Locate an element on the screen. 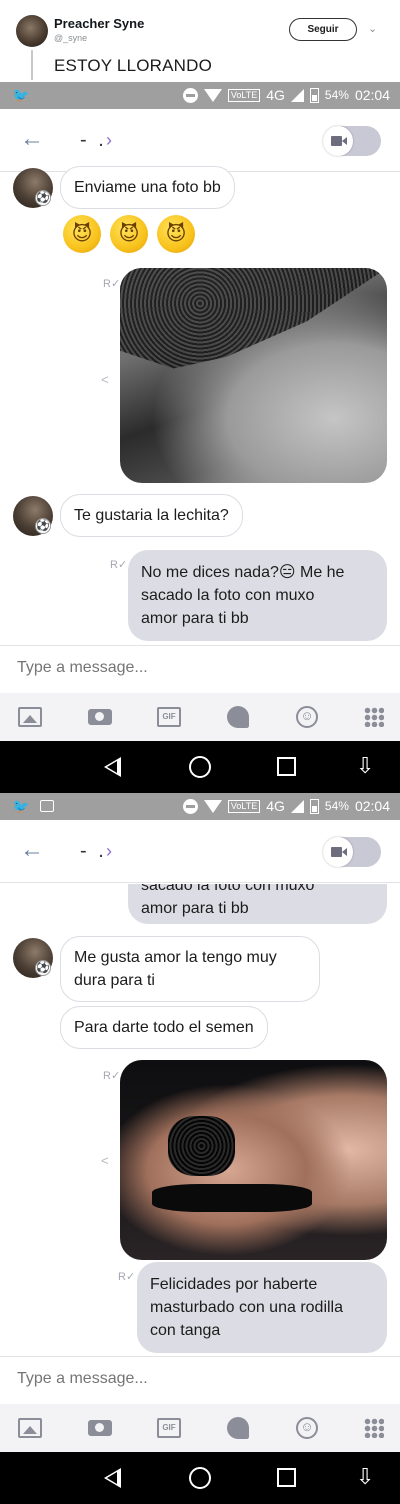  message-line: No me dices nada?😑 Me he is located at coordinates (243, 572).